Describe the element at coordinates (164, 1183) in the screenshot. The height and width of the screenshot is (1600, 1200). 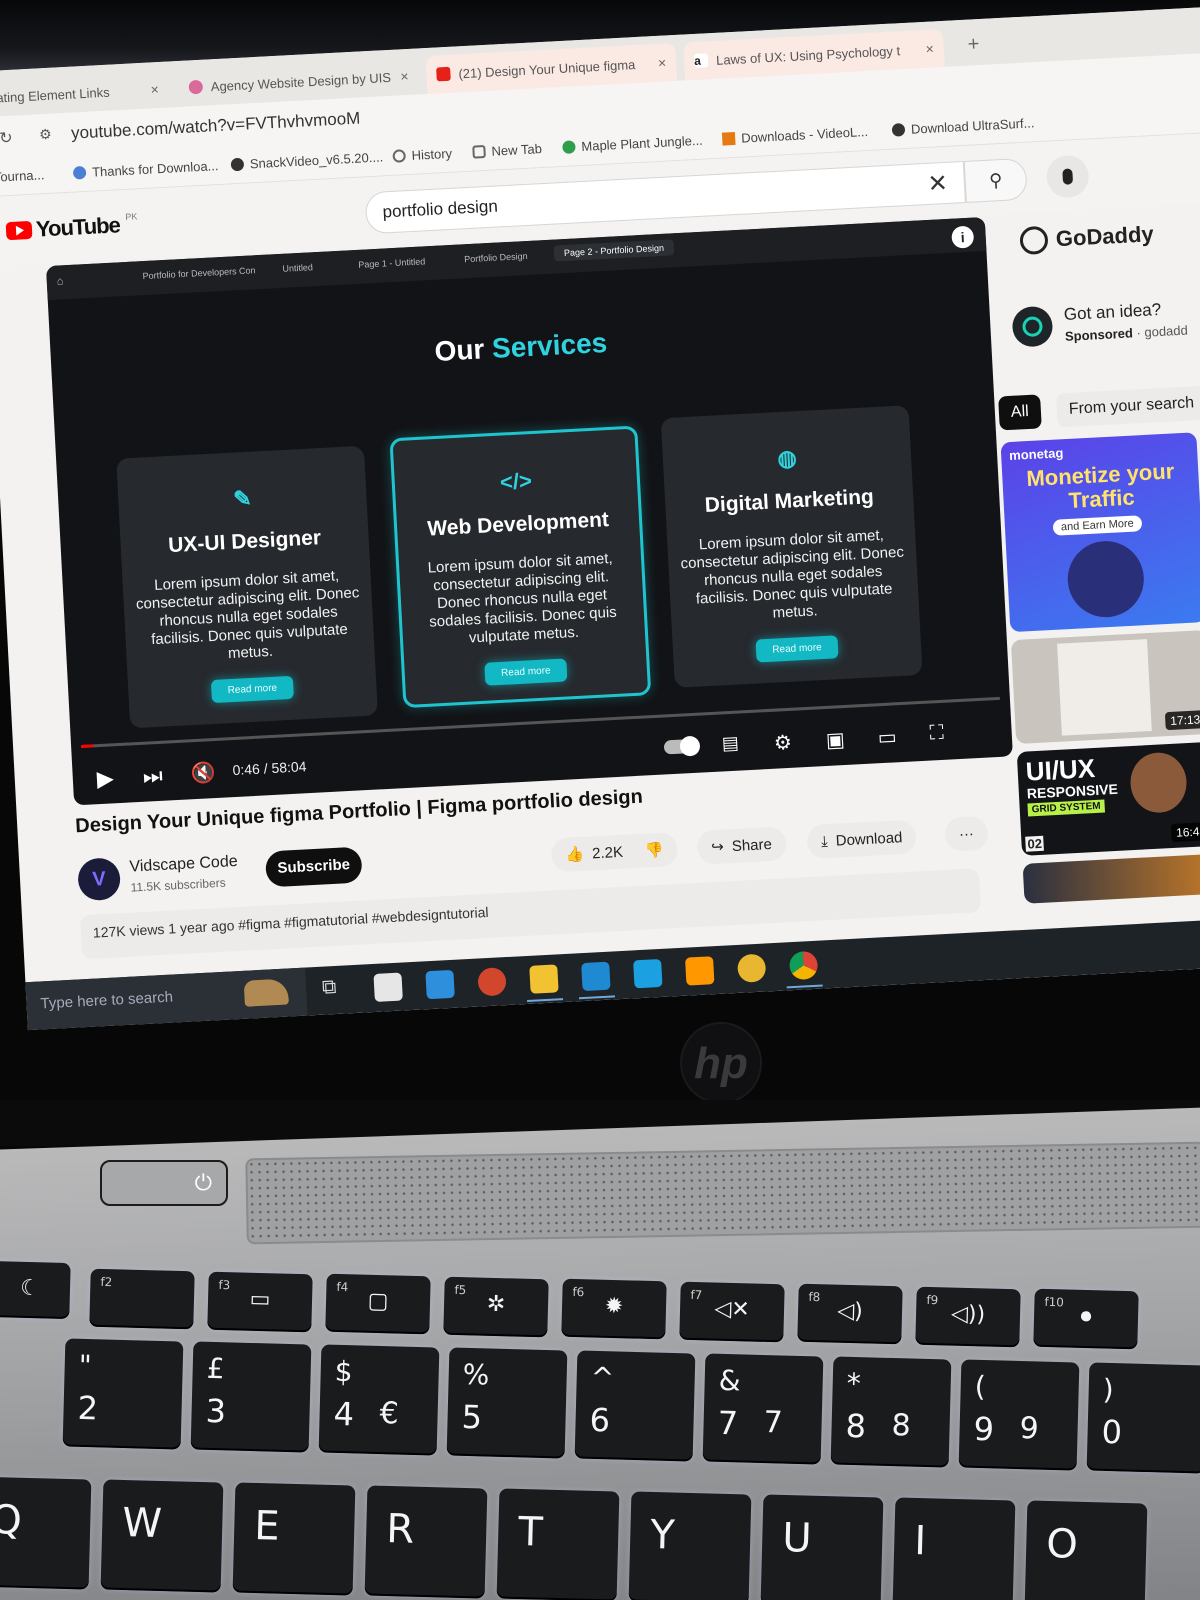
I see `power-button: ⏻` at that location.